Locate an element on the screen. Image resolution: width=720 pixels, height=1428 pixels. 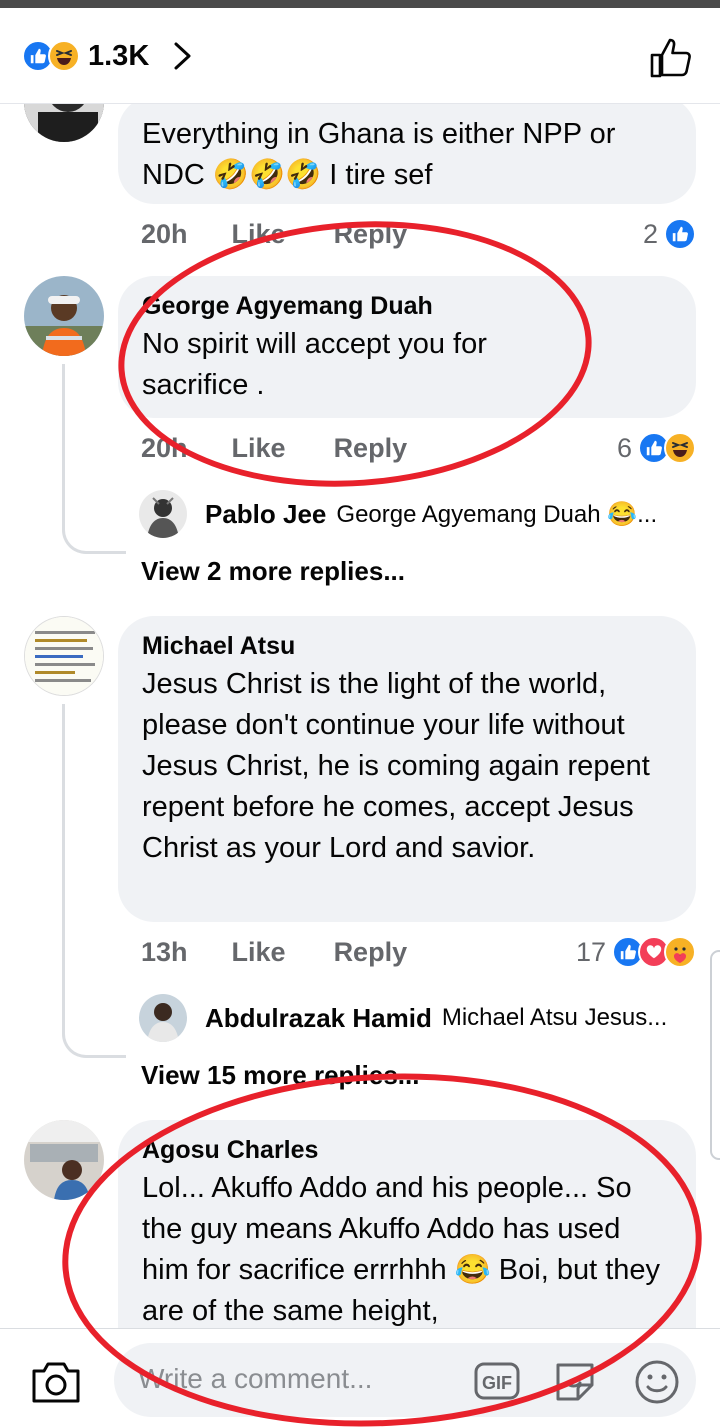
sticker-icon is located at coordinates (575, 1382).